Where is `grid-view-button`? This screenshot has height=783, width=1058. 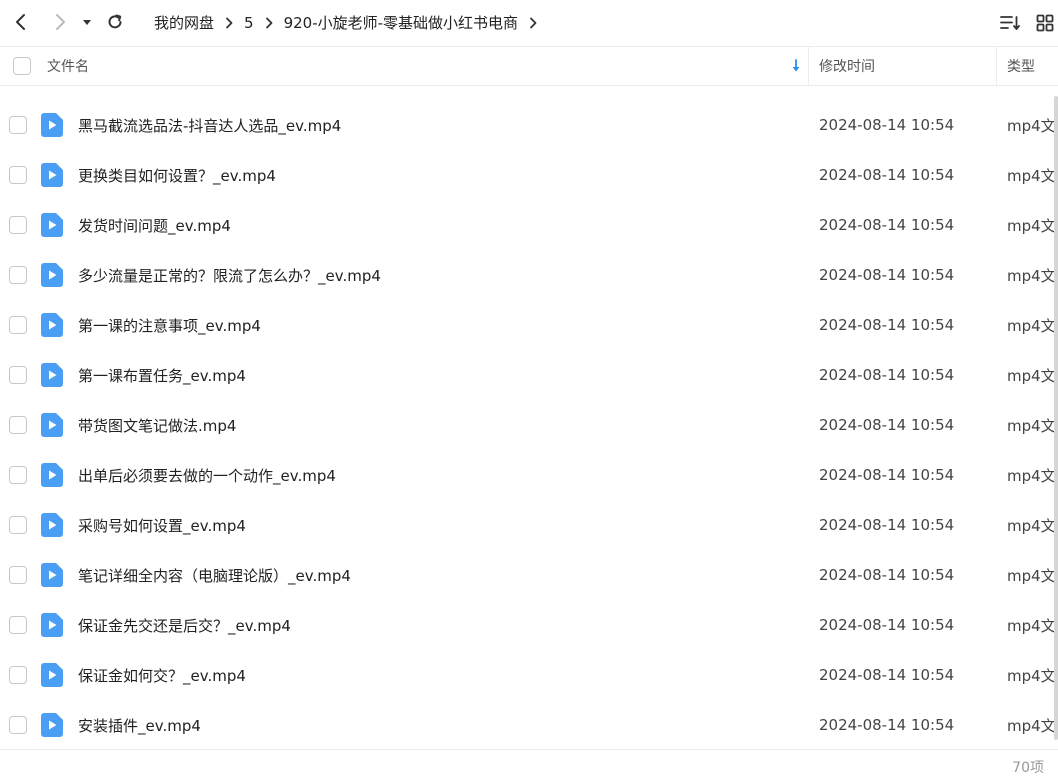
grid-view-button is located at coordinates (1045, 23).